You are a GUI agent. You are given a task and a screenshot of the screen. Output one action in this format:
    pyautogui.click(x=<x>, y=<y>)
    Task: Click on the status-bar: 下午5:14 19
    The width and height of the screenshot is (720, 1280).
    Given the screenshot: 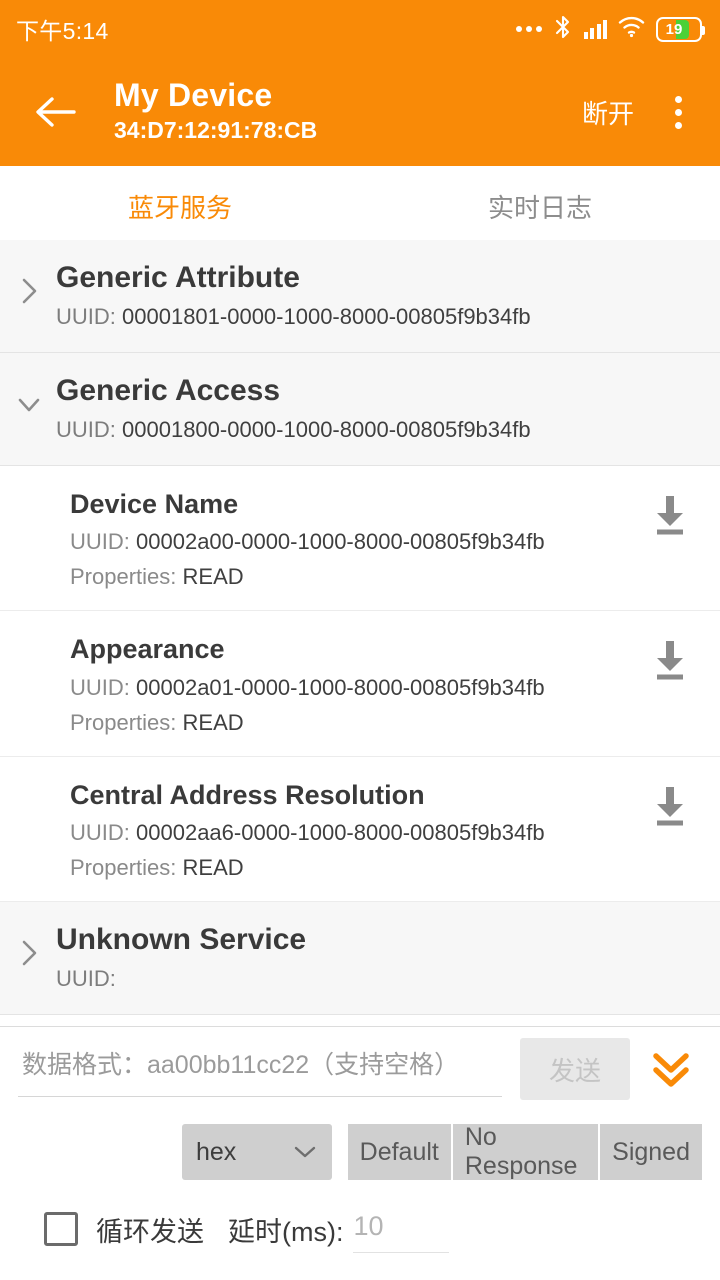 What is the action you would take?
    pyautogui.click(x=360, y=29)
    